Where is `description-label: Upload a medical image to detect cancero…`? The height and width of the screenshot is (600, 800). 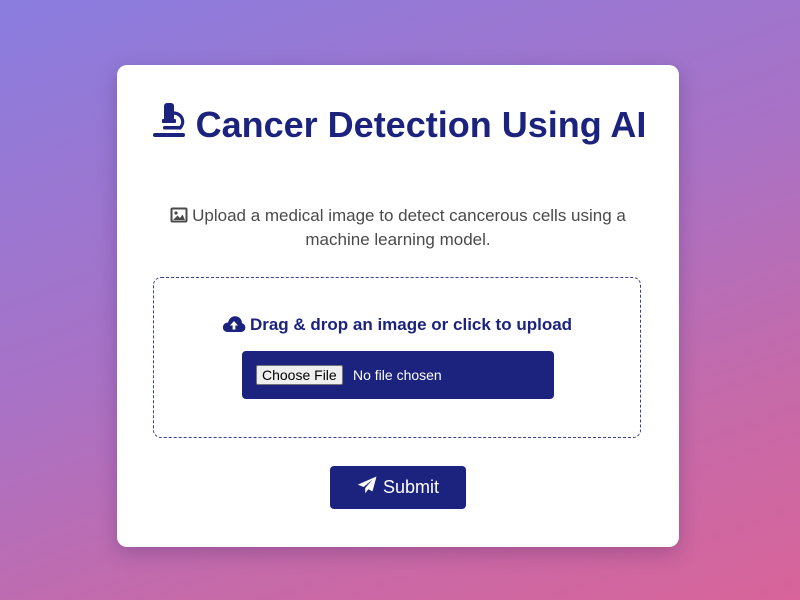
description-label: Upload a medical image to detect cancero… is located at coordinates (409, 227).